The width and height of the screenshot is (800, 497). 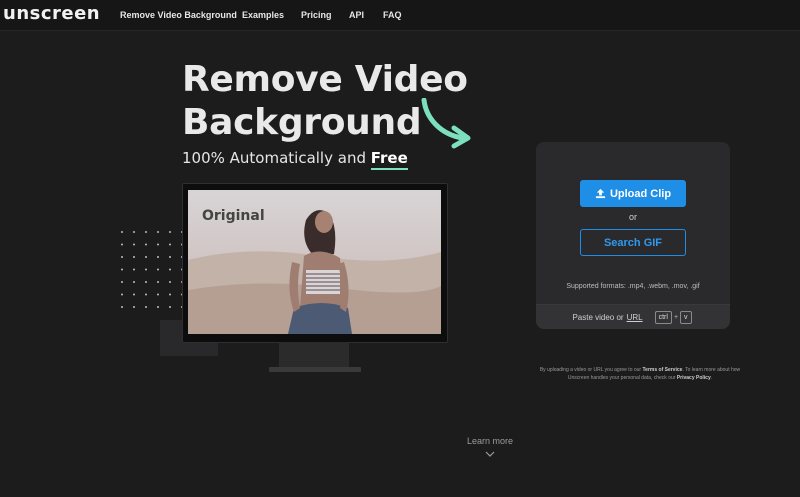 I want to click on nav-pricing: Pricing, so click(x=316, y=15).